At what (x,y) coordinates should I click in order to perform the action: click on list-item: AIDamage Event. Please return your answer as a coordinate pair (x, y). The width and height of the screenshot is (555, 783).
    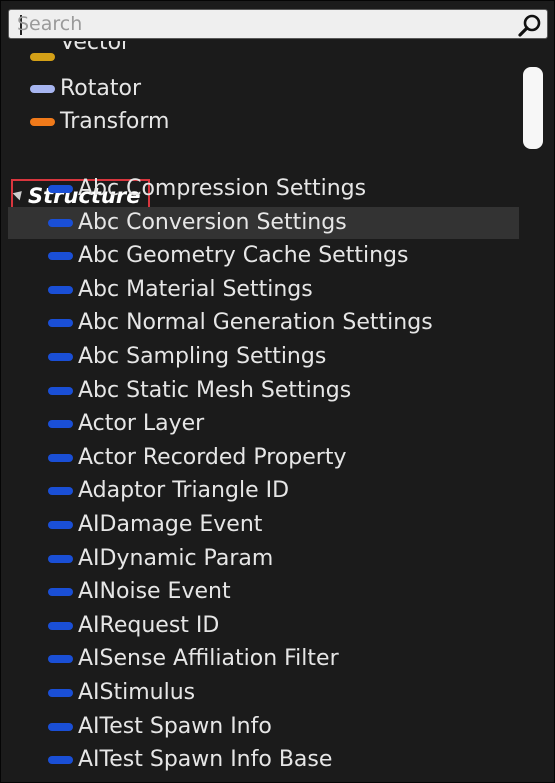
    Looking at the image, I should click on (263, 525).